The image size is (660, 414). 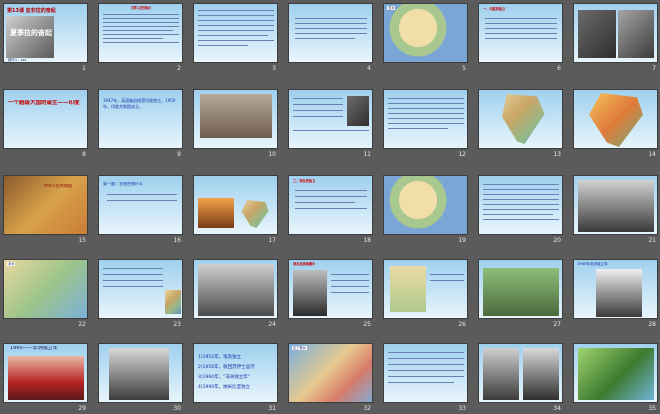 I want to click on slide-thumb: 4, so click(x=330, y=37).